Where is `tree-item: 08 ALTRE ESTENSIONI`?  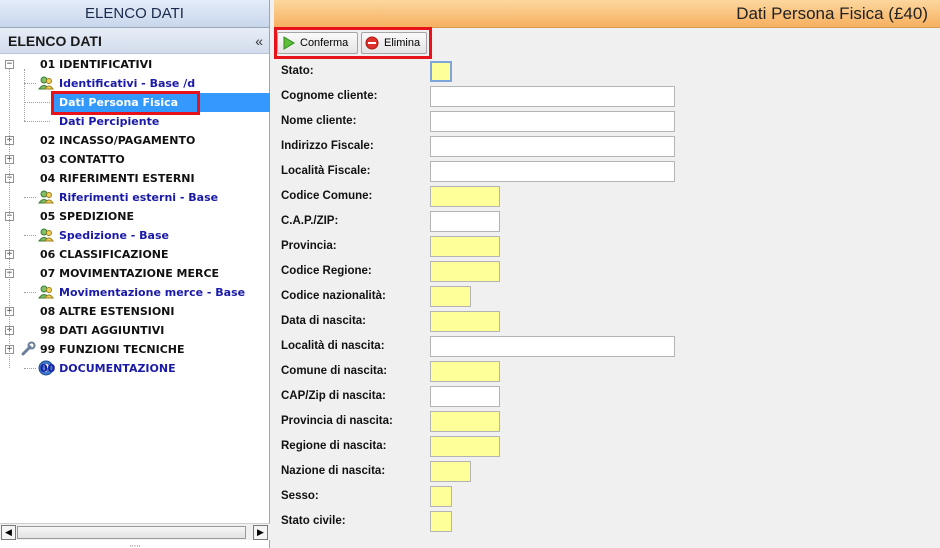 tree-item: 08 ALTRE ESTENSIONI is located at coordinates (107, 311).